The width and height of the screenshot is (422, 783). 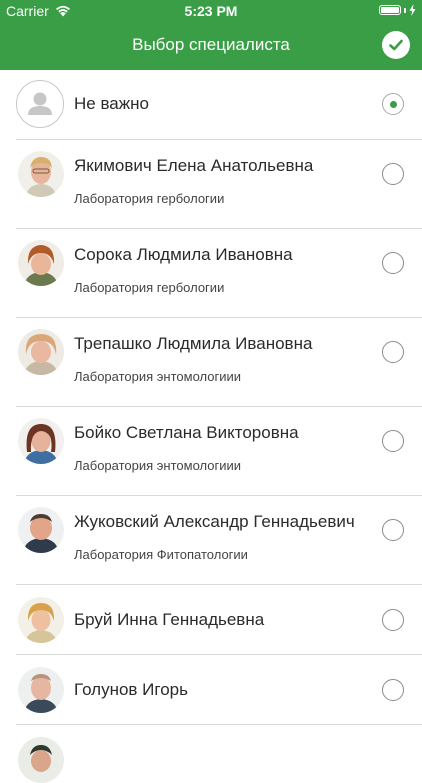 I want to click on radio-dot, so click(x=393, y=104).